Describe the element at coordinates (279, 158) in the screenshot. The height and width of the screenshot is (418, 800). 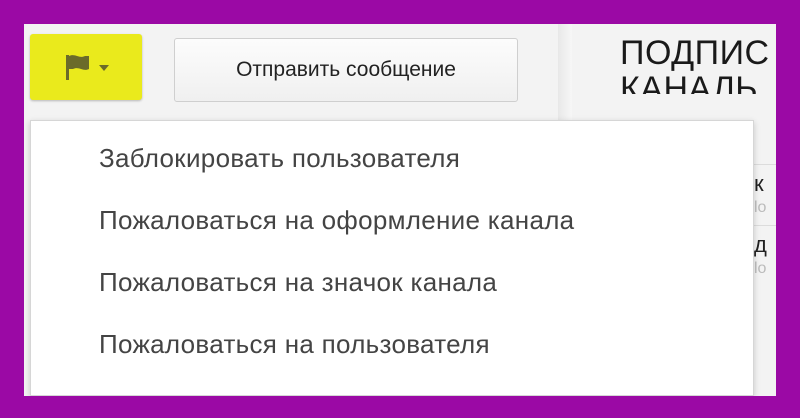
I see `menu-item-block-user: Заблокировать пользователя` at that location.